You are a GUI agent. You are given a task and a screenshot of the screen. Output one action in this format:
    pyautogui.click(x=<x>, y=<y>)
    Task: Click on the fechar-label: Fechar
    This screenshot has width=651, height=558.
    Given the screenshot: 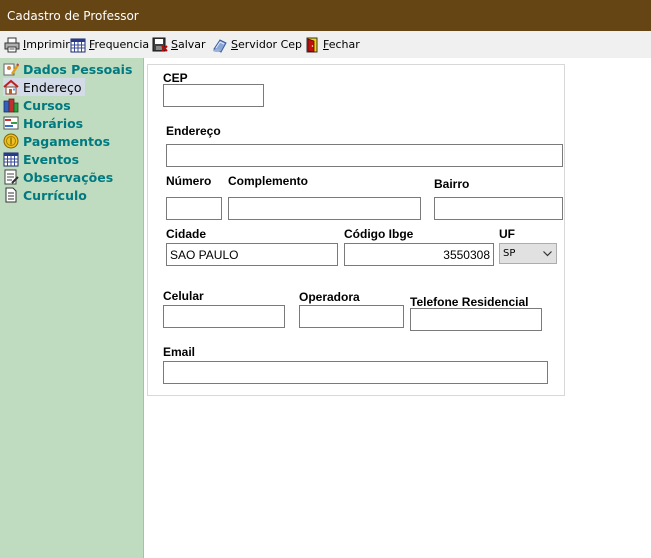 What is the action you would take?
    pyautogui.click(x=341, y=44)
    